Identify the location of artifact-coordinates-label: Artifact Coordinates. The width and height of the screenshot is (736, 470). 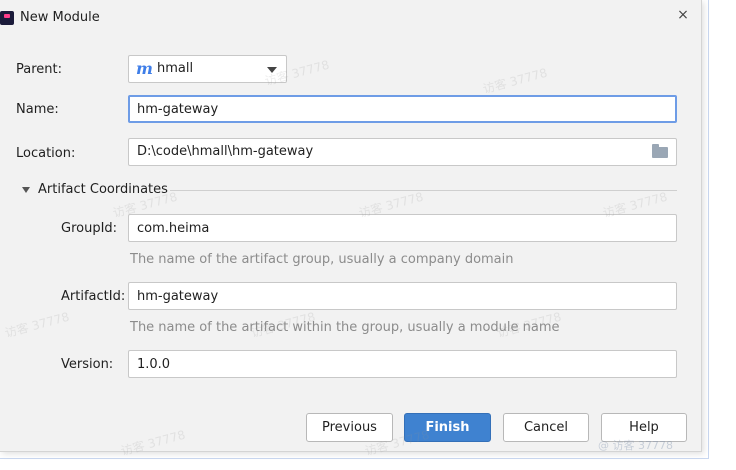
(103, 189).